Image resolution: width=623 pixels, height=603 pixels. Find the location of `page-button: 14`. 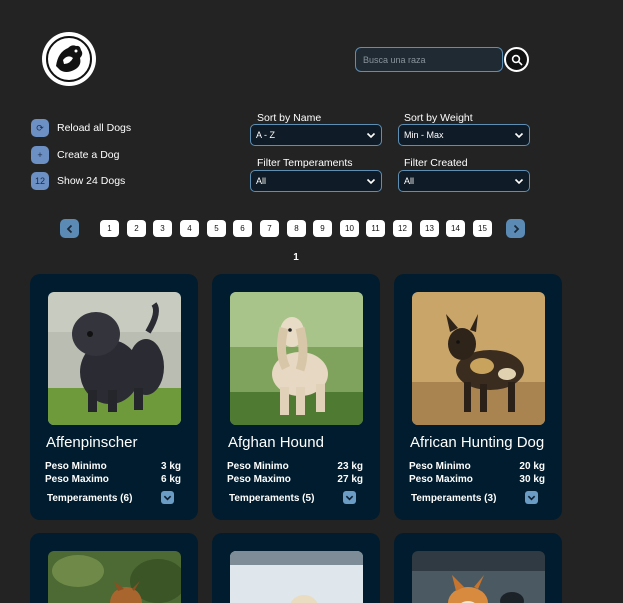

page-button: 14 is located at coordinates (455, 228).